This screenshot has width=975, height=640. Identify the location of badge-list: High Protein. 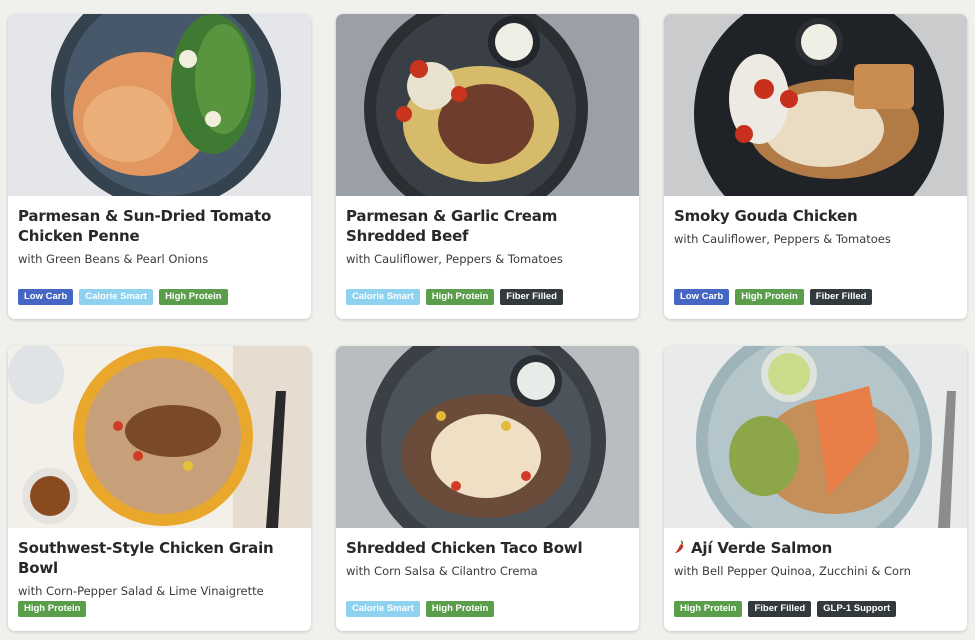
(52, 609).